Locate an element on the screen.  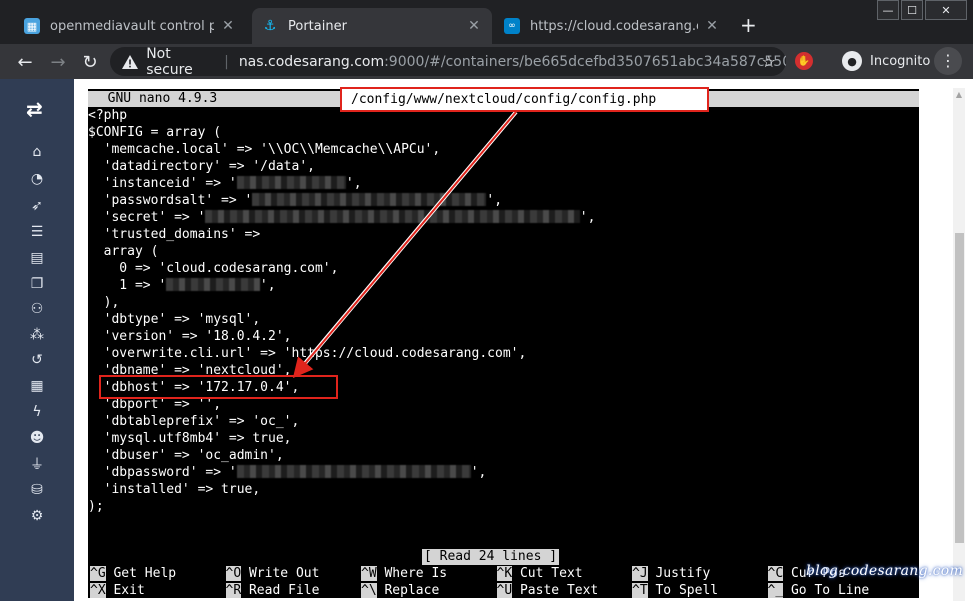
minimize-button: — is located at coordinates (888, 10).